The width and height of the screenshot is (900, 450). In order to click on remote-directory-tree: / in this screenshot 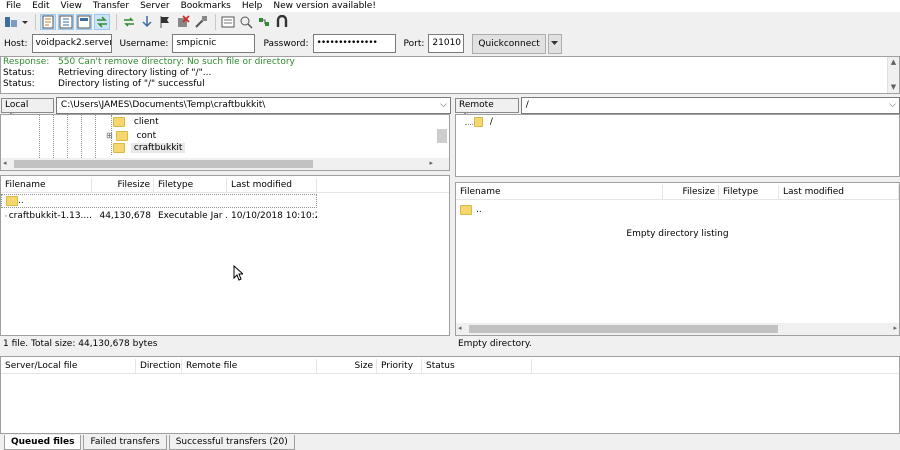, I will do `click(677, 145)`.